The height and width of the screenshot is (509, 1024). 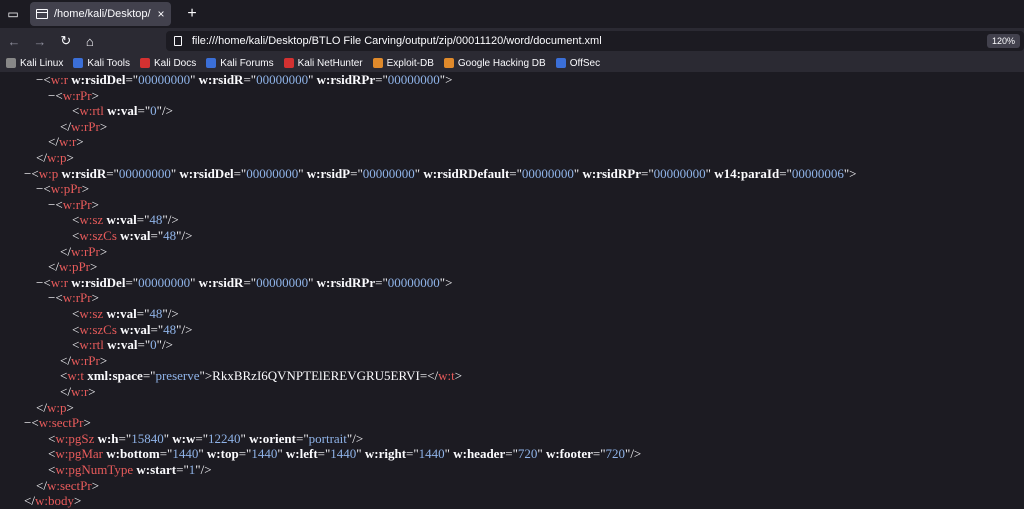 What do you see at coordinates (75, 438) in the screenshot?
I see `tag-name: w:pgSz` at bounding box center [75, 438].